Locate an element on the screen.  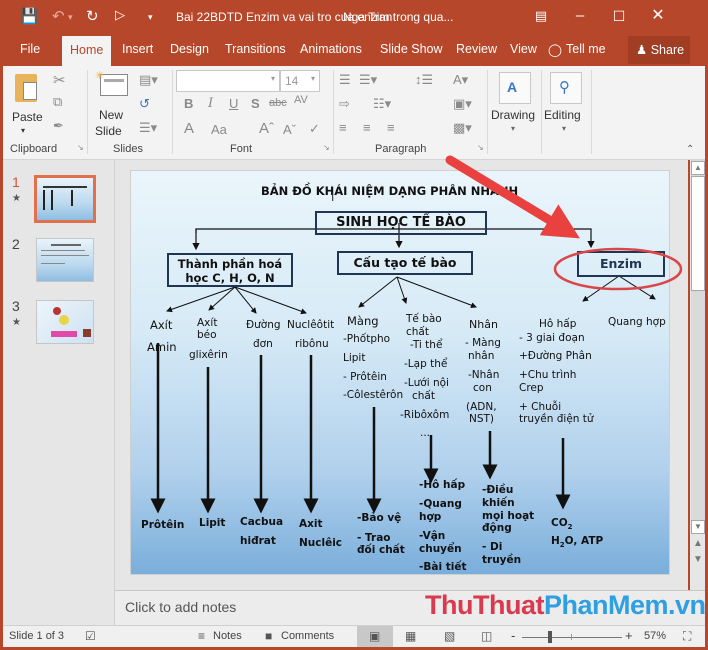
layout-icon: ▤▾ is located at coordinates (148, 80).